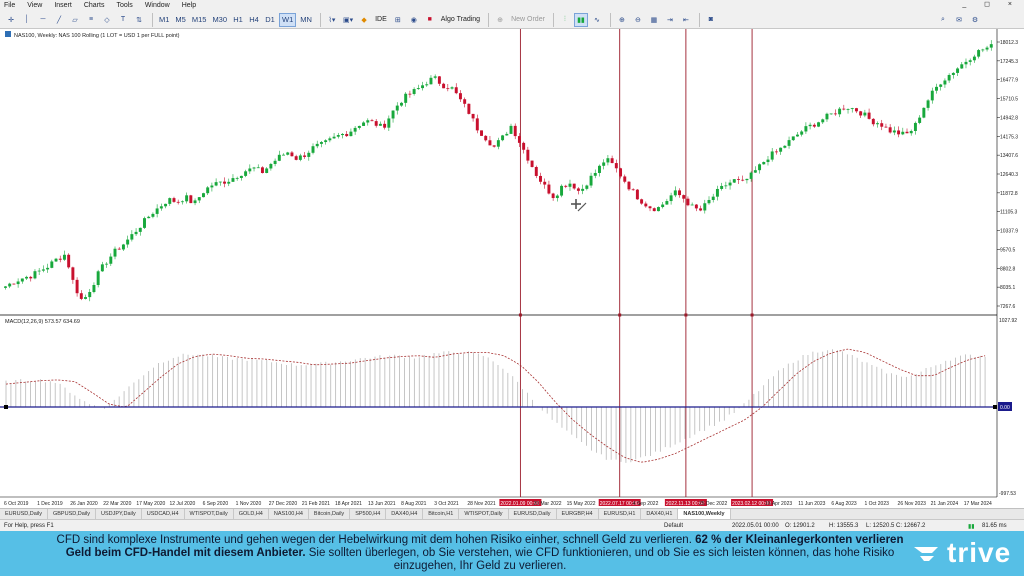 Image resolution: width=1024 pixels, height=576 pixels. I want to click on timeframe-h1: H1, so click(238, 20).